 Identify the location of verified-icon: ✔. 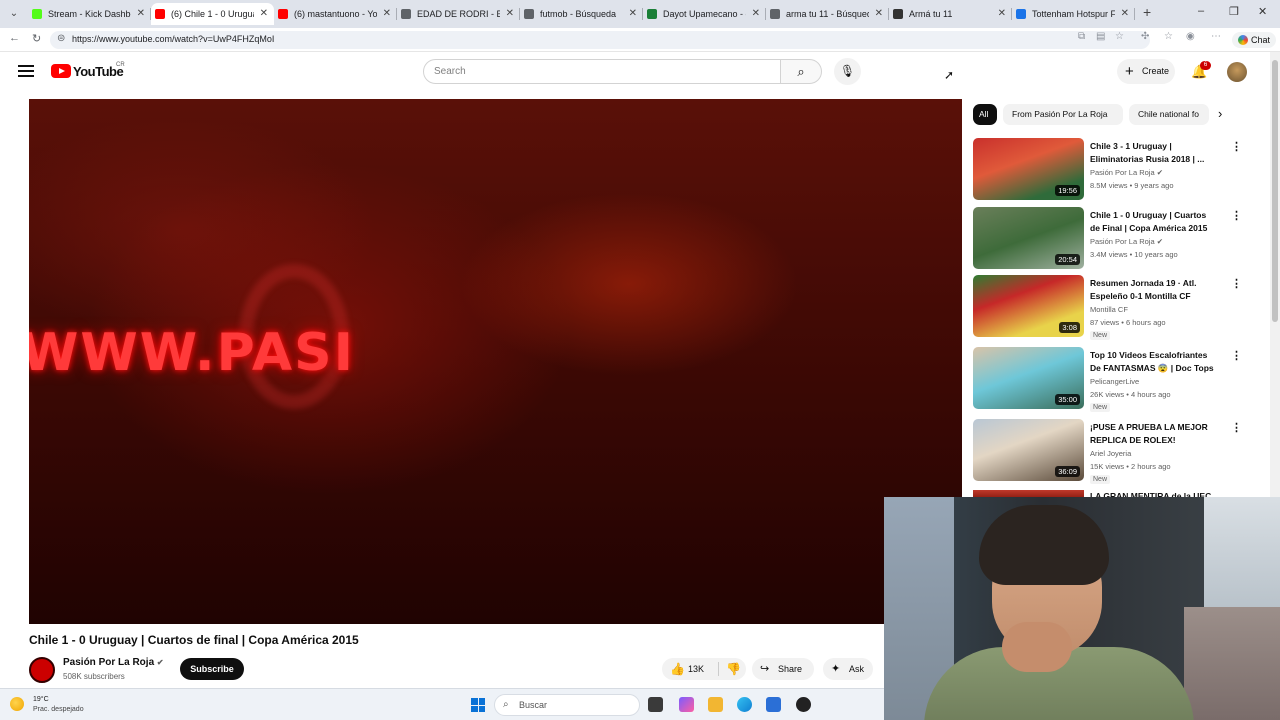
(1160, 241).